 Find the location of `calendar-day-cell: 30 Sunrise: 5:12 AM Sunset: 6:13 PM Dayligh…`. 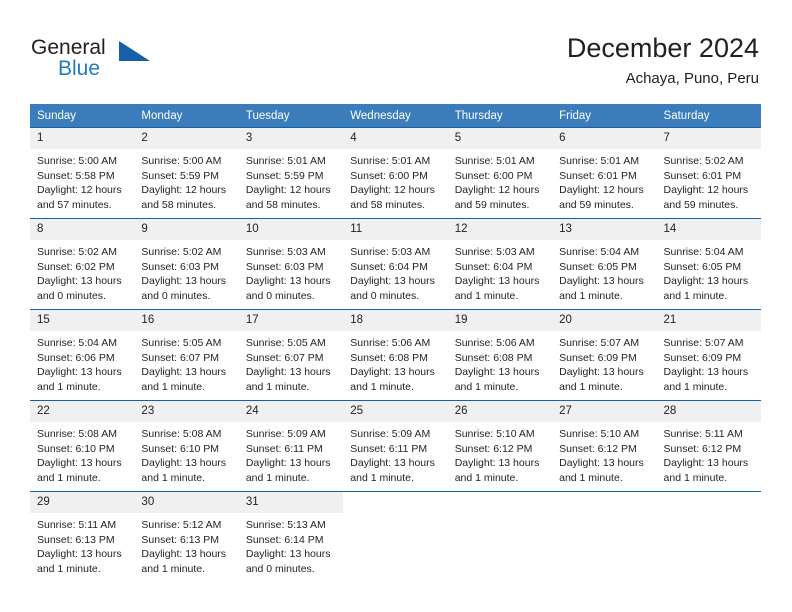

calendar-day-cell: 30 Sunrise: 5:12 AM Sunset: 6:13 PM Dayligh… is located at coordinates (186, 536).